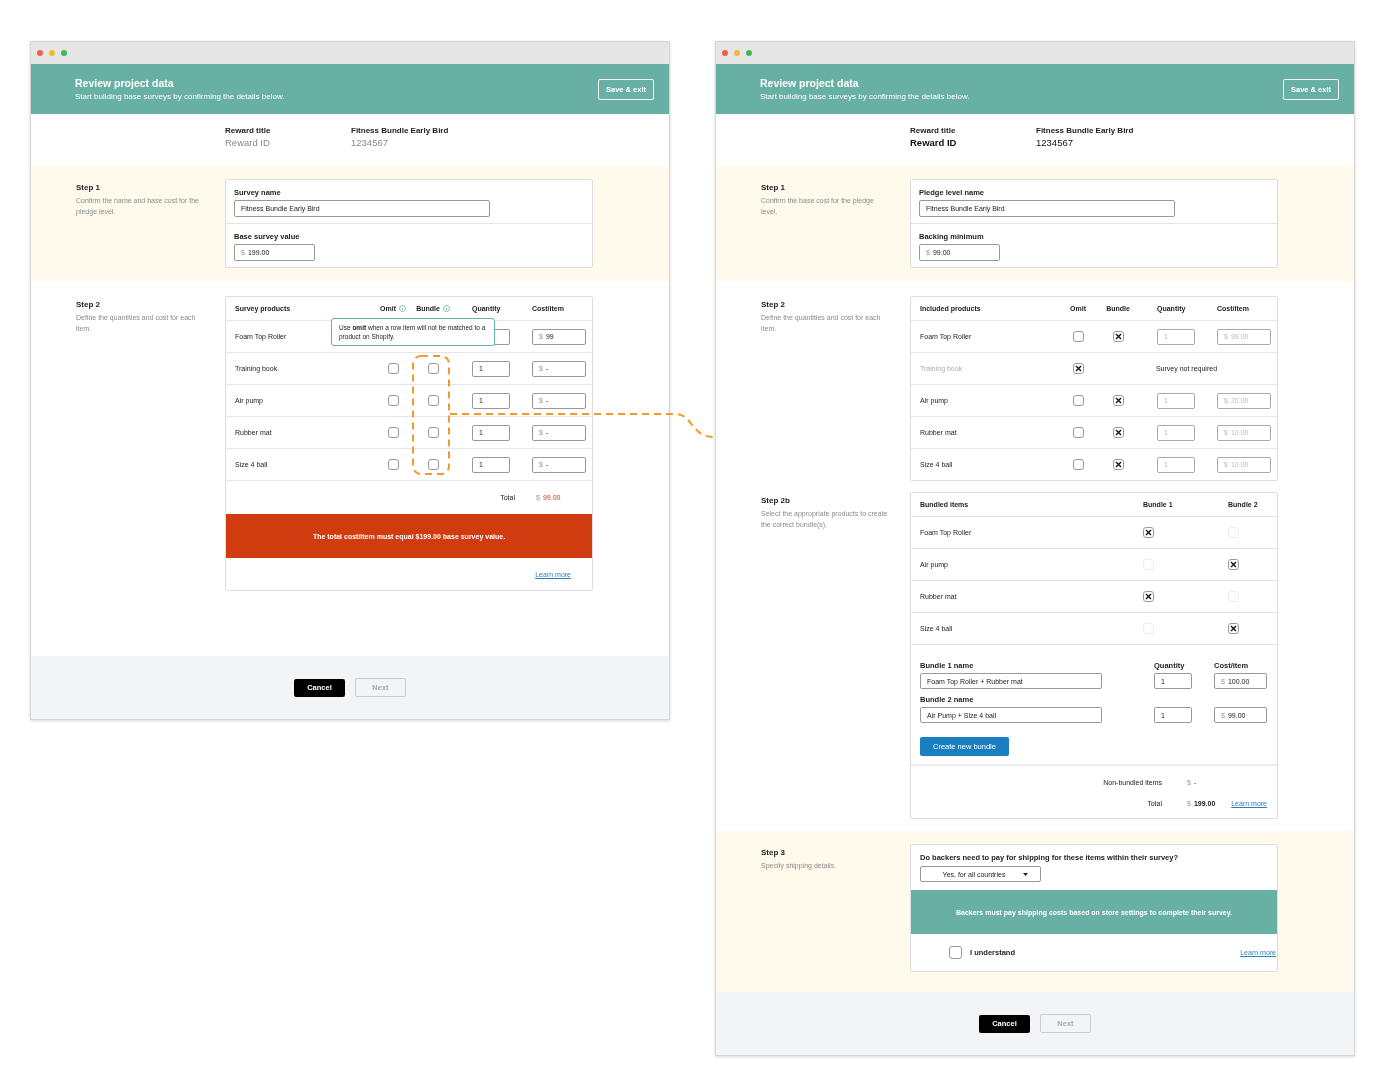 The width and height of the screenshot is (1378, 1076). I want to click on caret-icon, so click(1026, 874).